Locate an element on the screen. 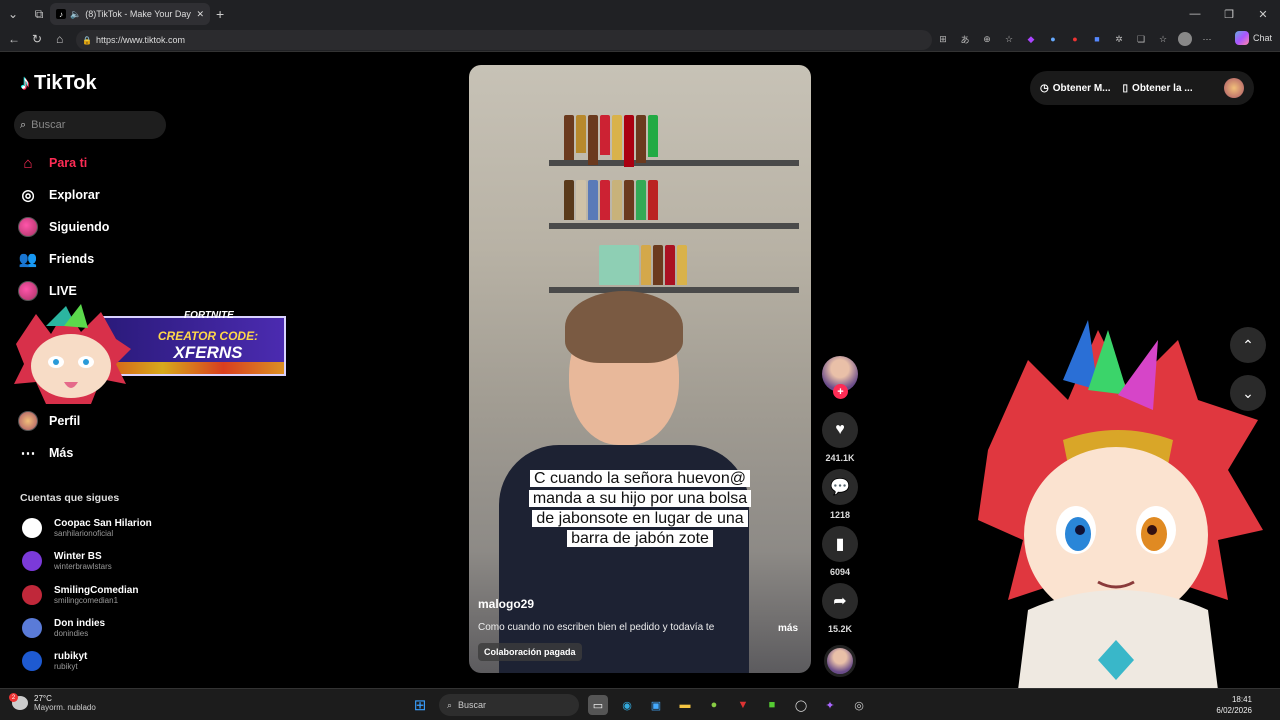  save-action: ▮ 6094 is located at coordinates (840, 551).